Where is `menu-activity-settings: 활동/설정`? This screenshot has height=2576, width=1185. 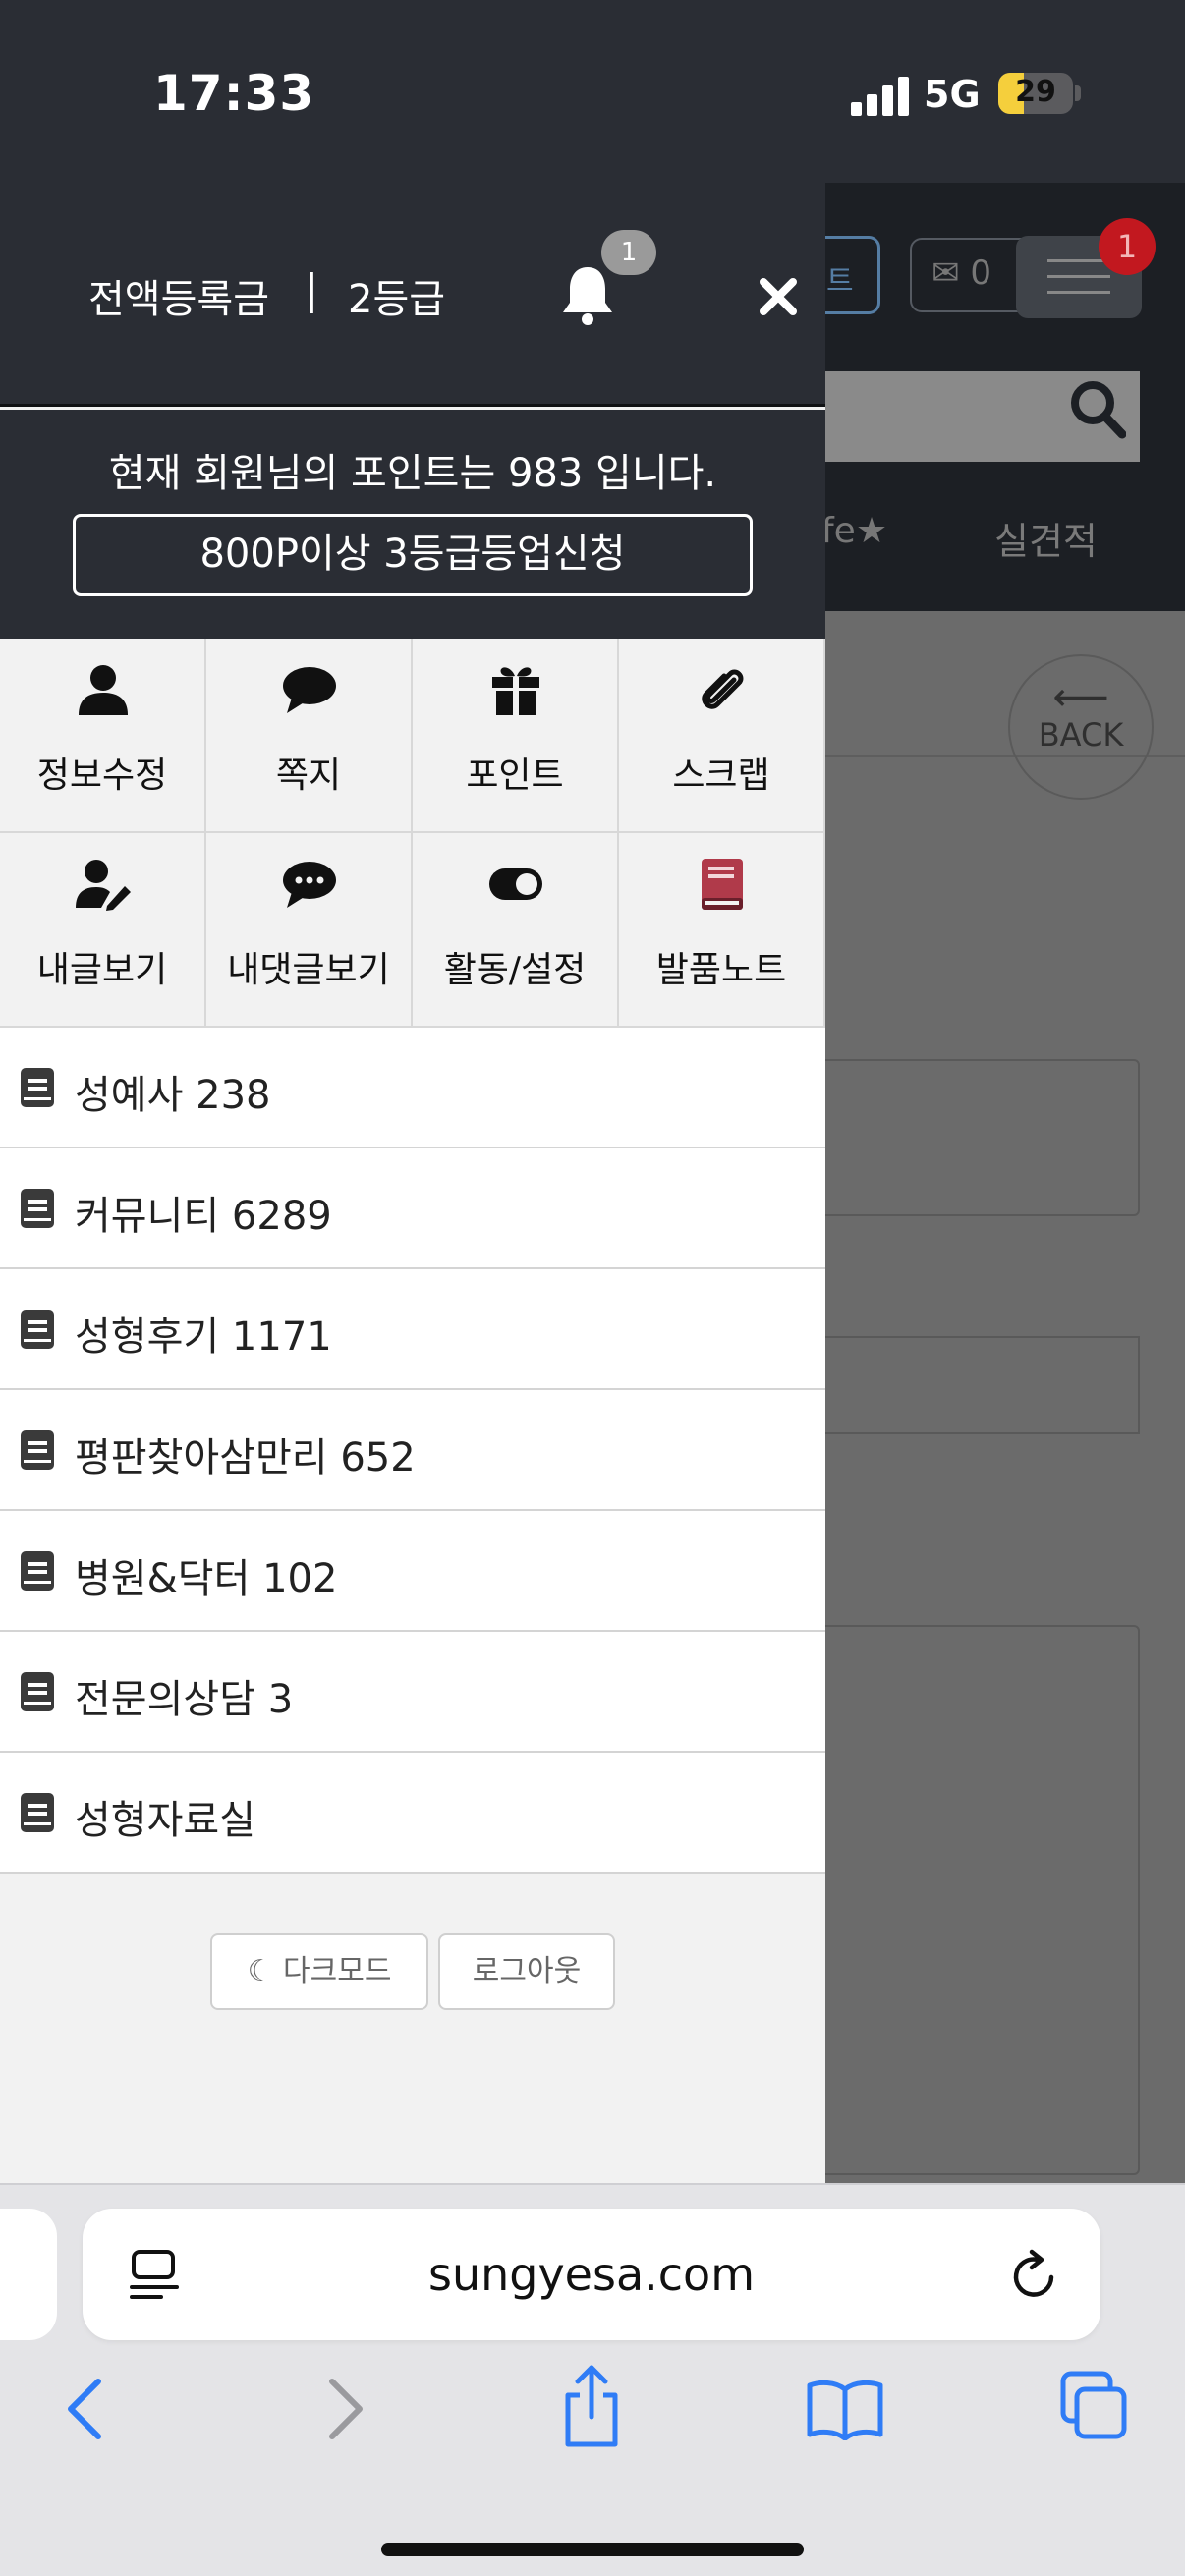 menu-activity-settings: 활동/설정 is located at coordinates (516, 930).